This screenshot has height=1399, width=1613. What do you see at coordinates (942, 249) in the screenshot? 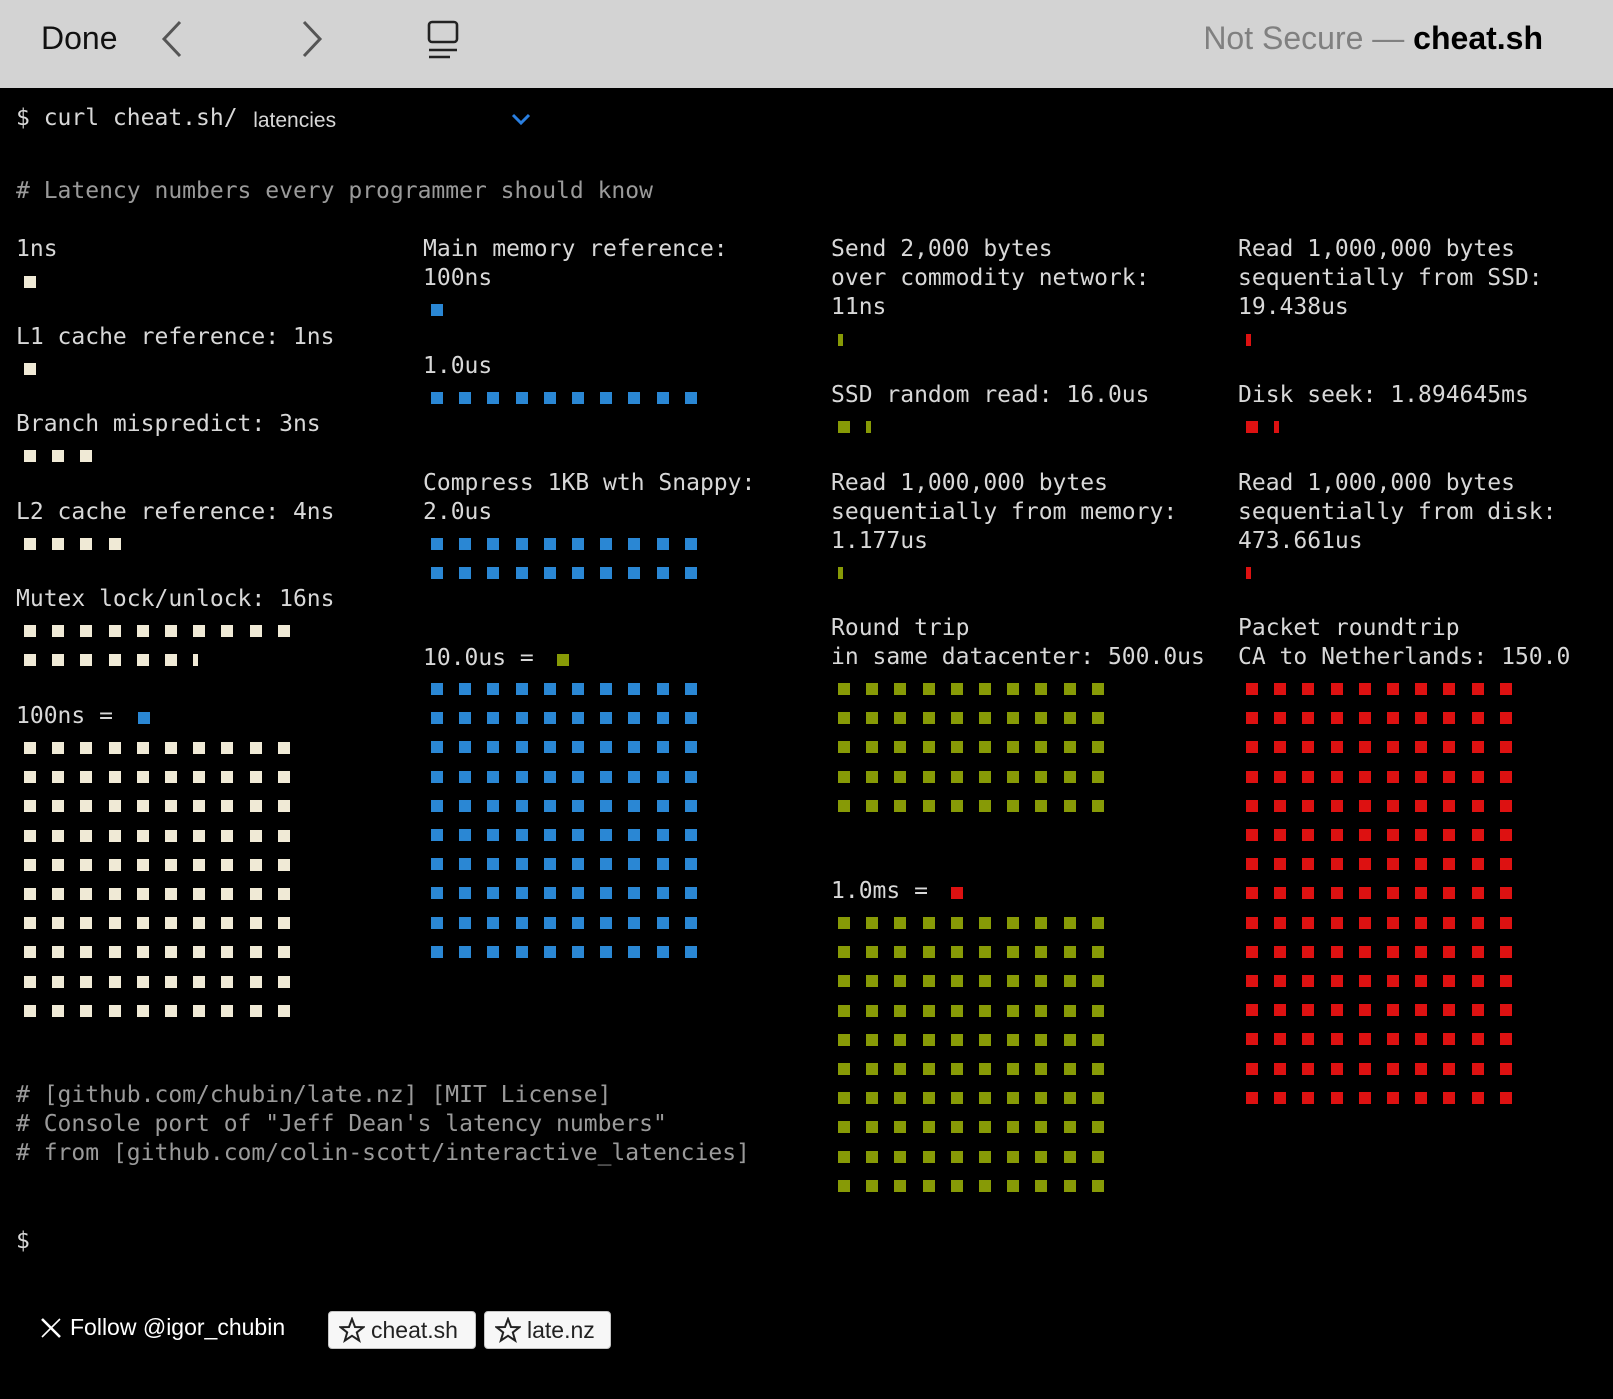
I see `label-send-bytes: Send 2,000 bytes` at bounding box center [942, 249].